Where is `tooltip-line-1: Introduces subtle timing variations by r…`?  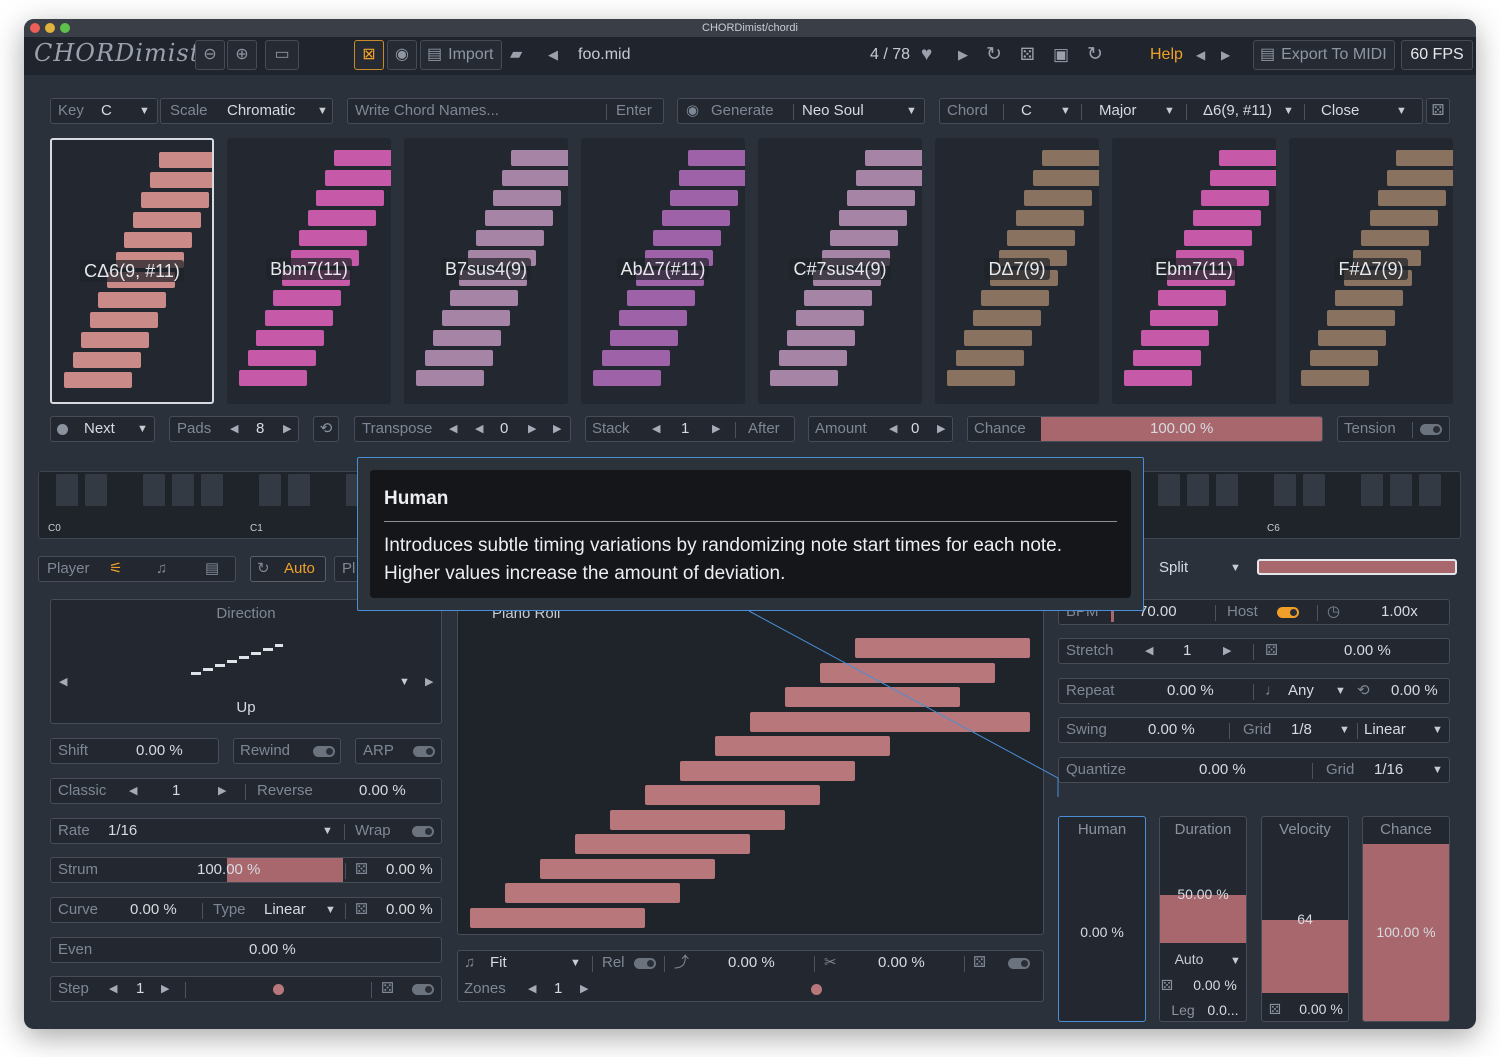 tooltip-line-1: Introduces subtle timing variations by r… is located at coordinates (723, 545).